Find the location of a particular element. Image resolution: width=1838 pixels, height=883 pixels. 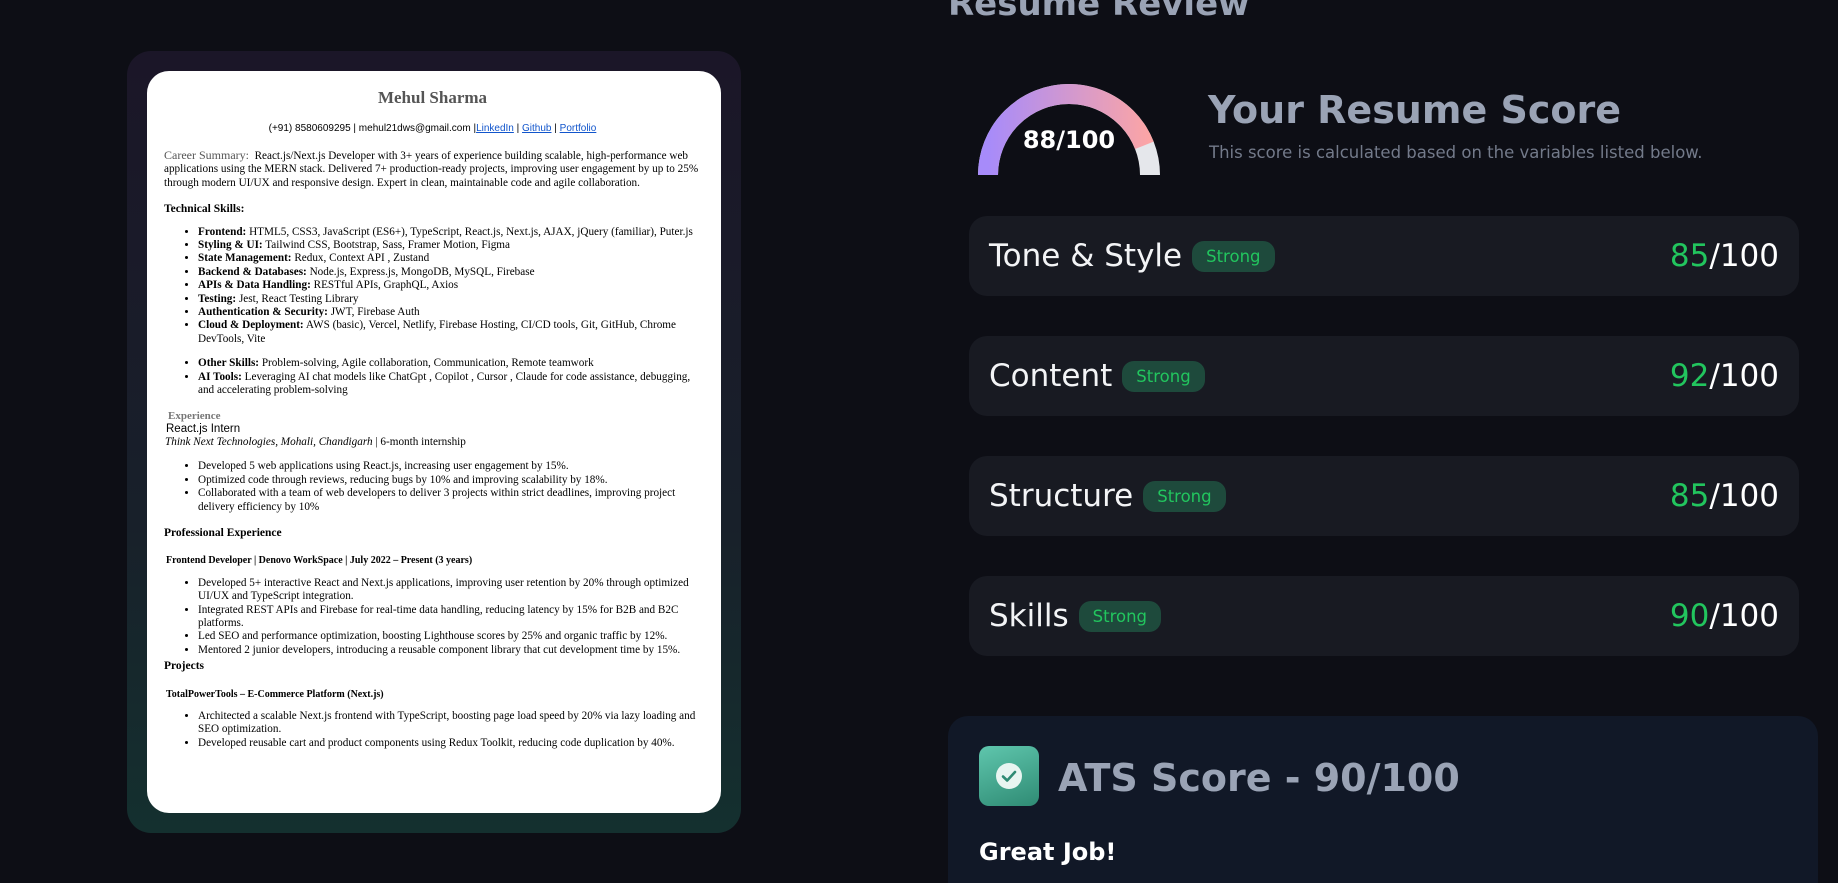

category-name: Skills is located at coordinates (1029, 616).